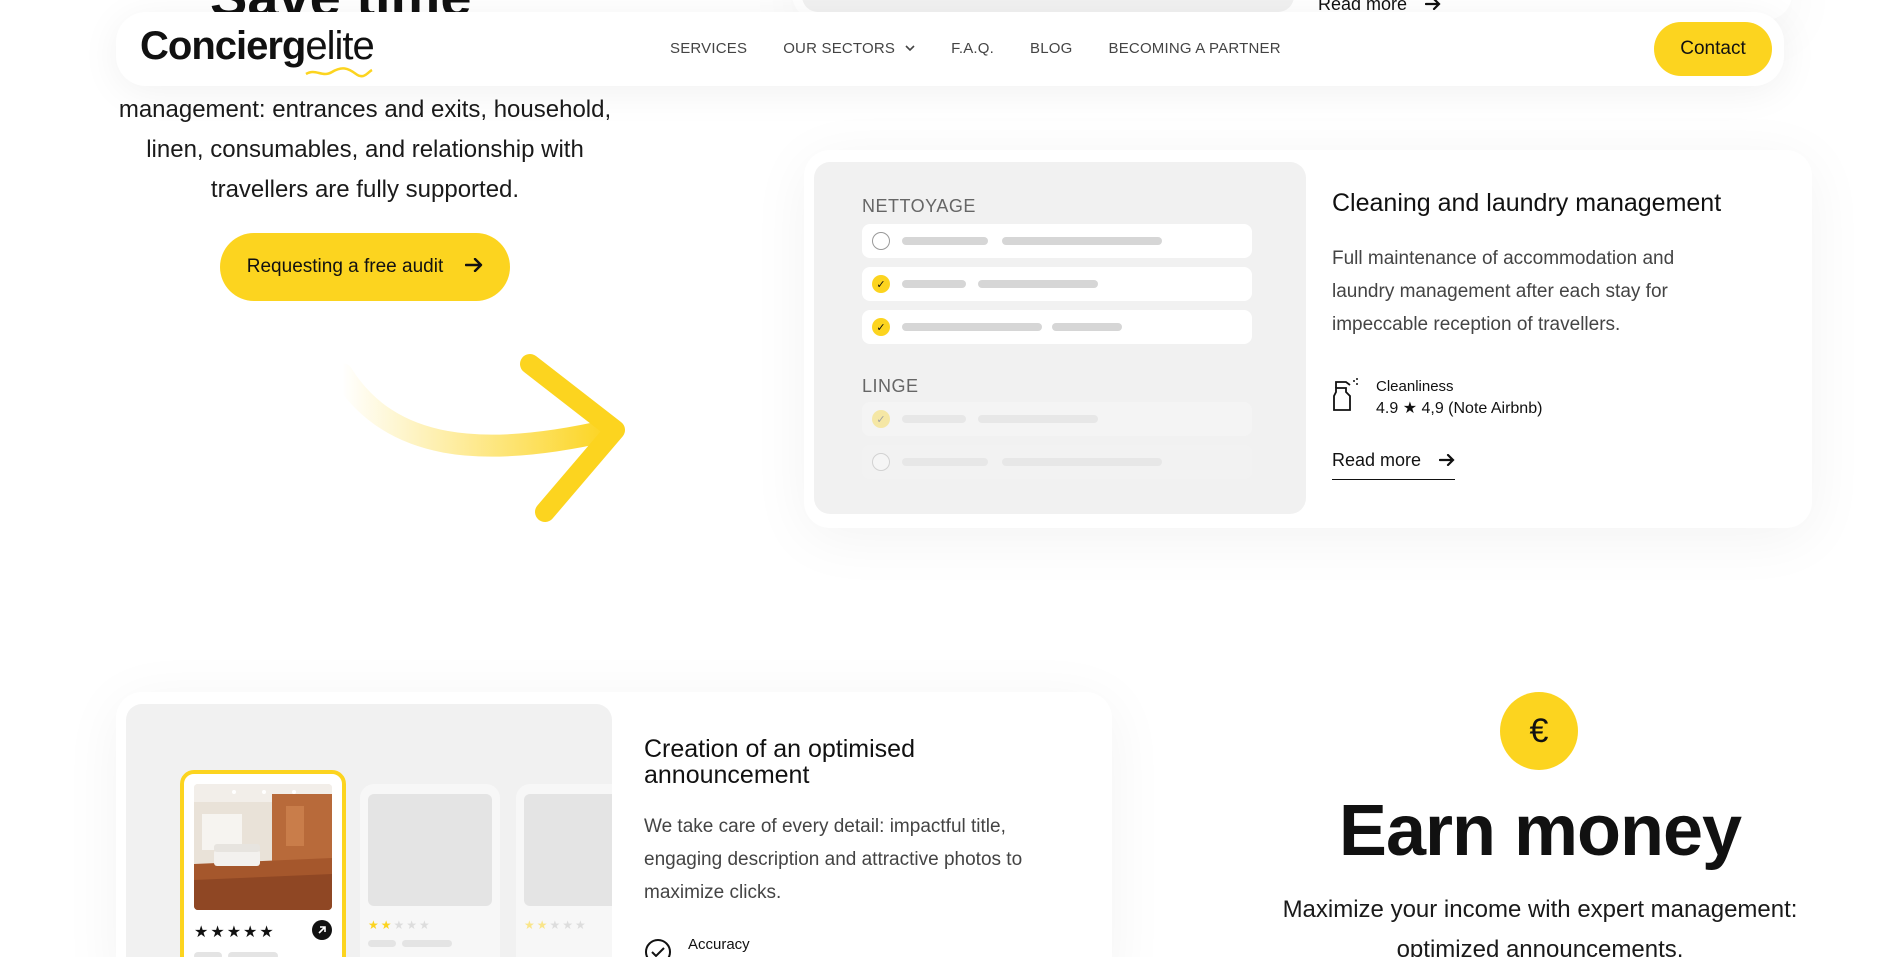  Describe the element at coordinates (719, 944) in the screenshot. I see `accuracy-label: Accuracy` at that location.